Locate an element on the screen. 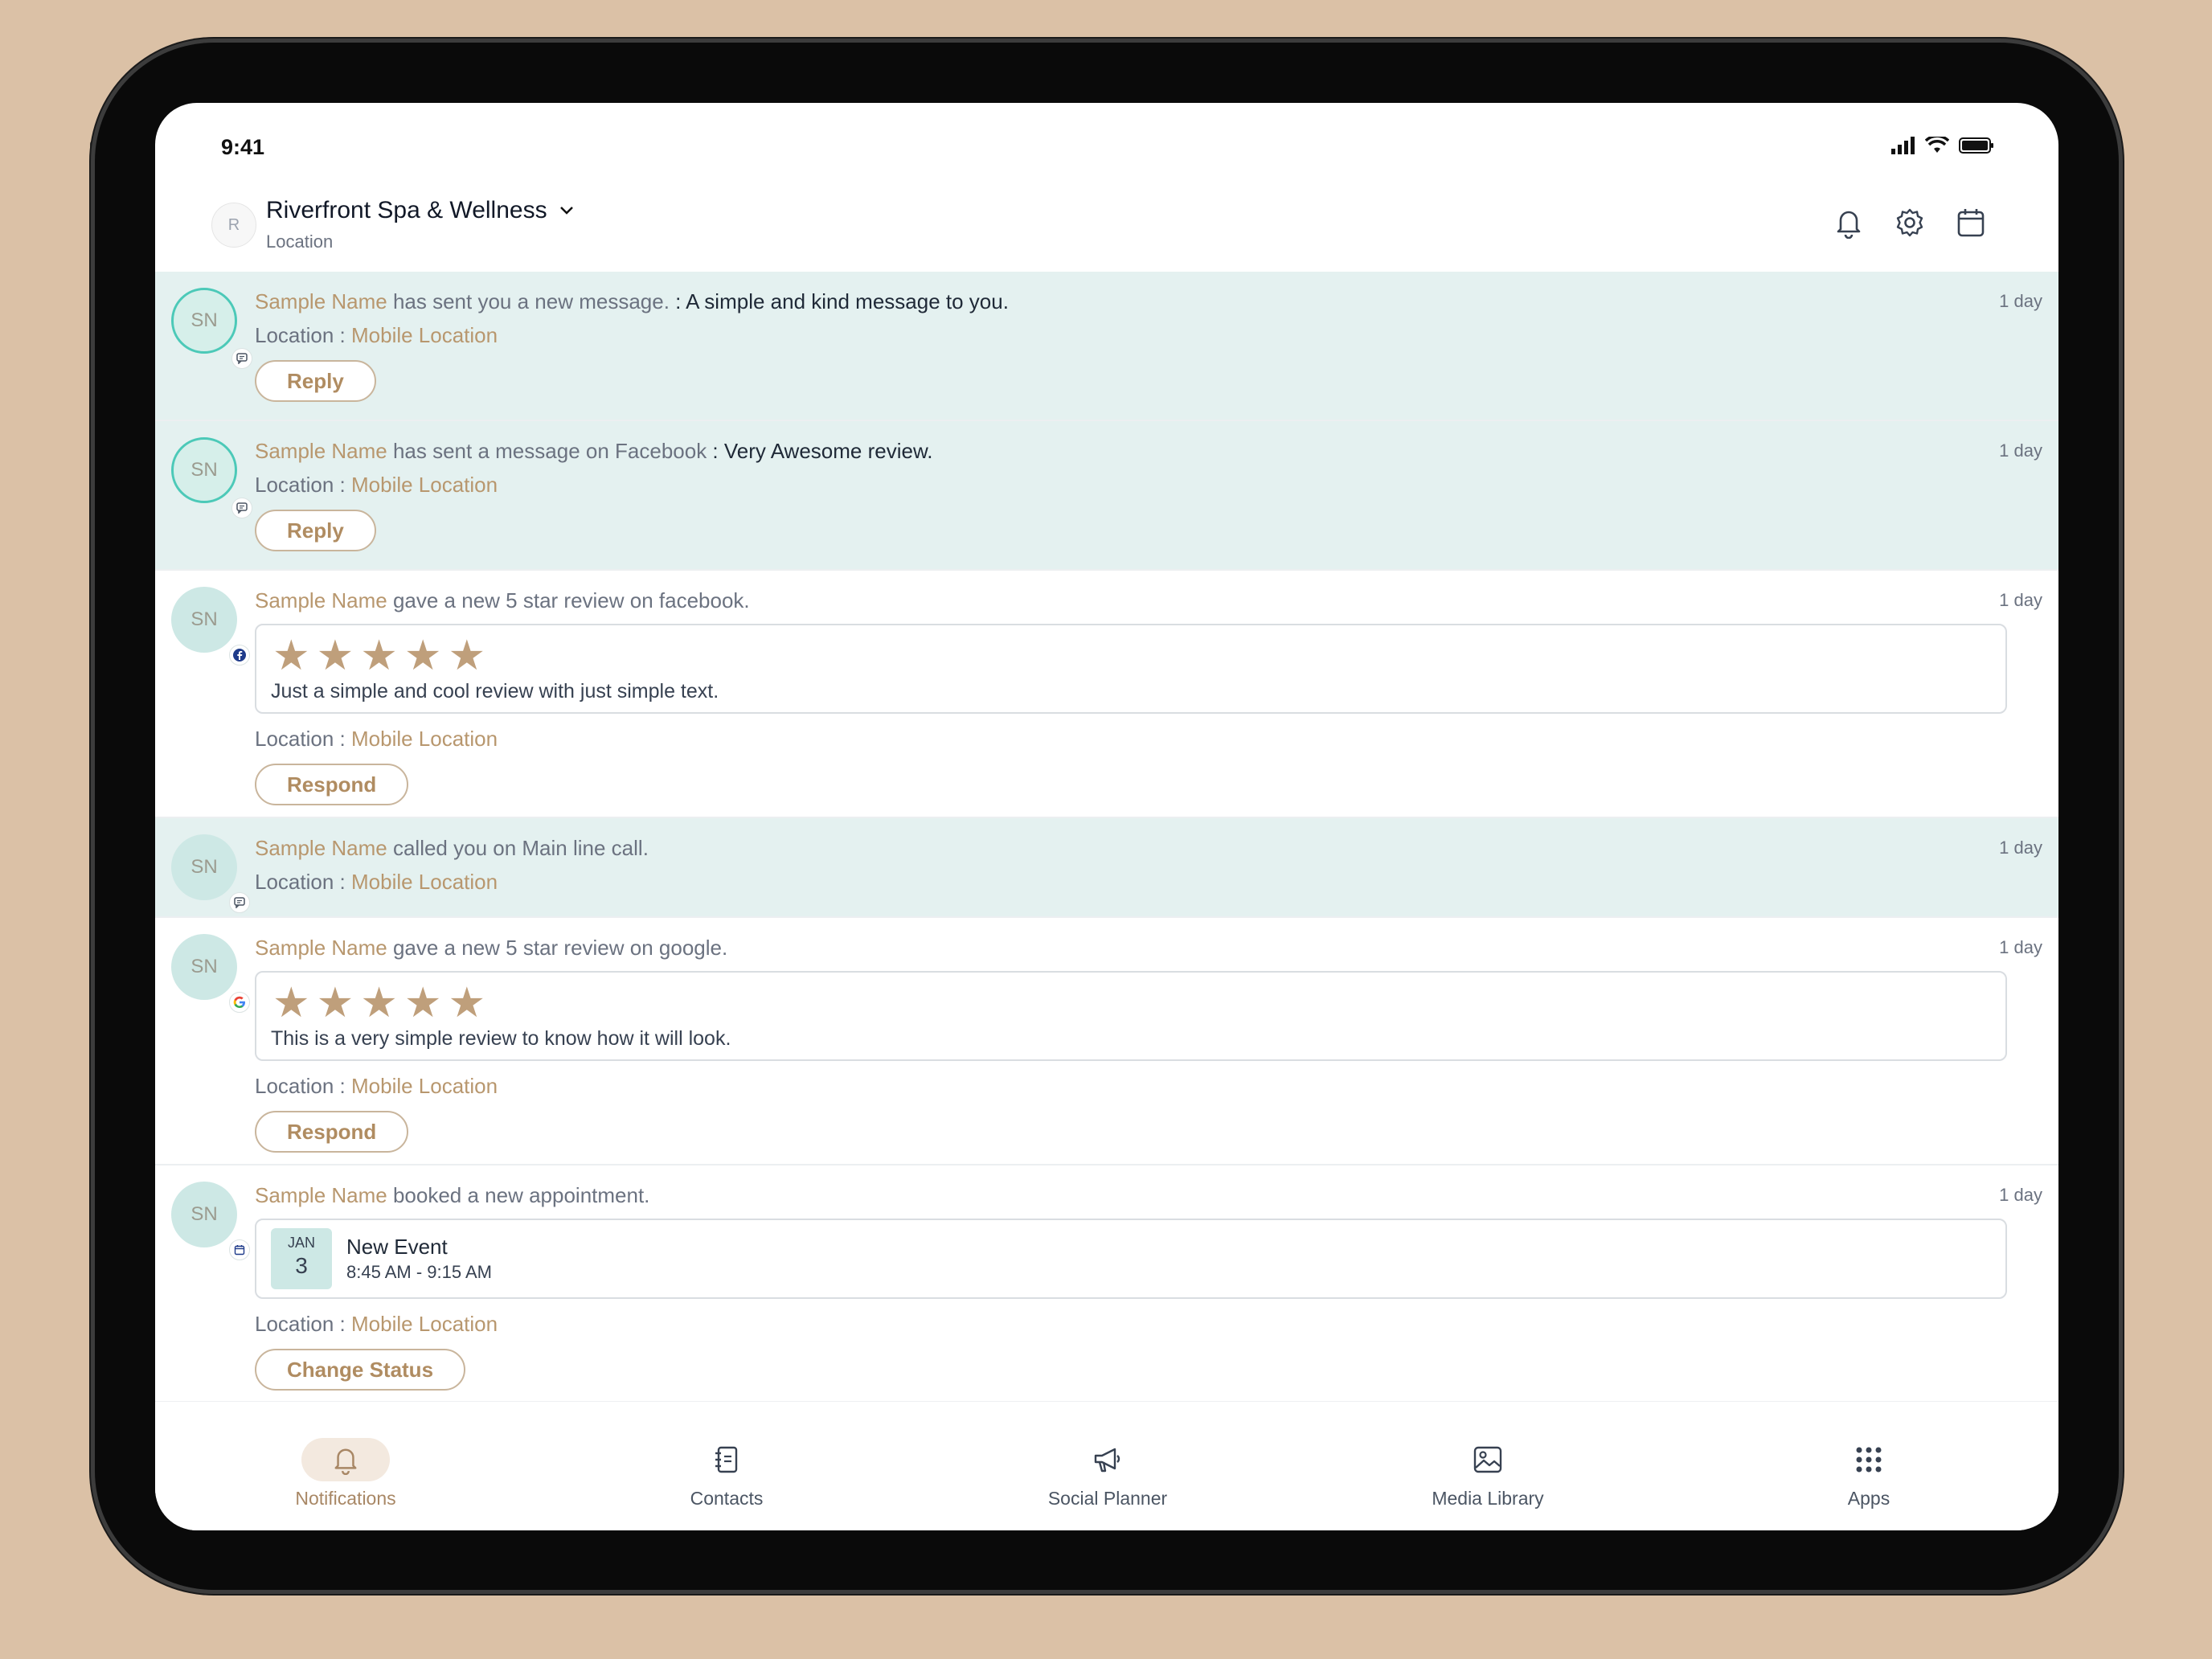 The image size is (2212, 1659). event-time: 8:45 AM - 9:15 AM is located at coordinates (419, 1272).